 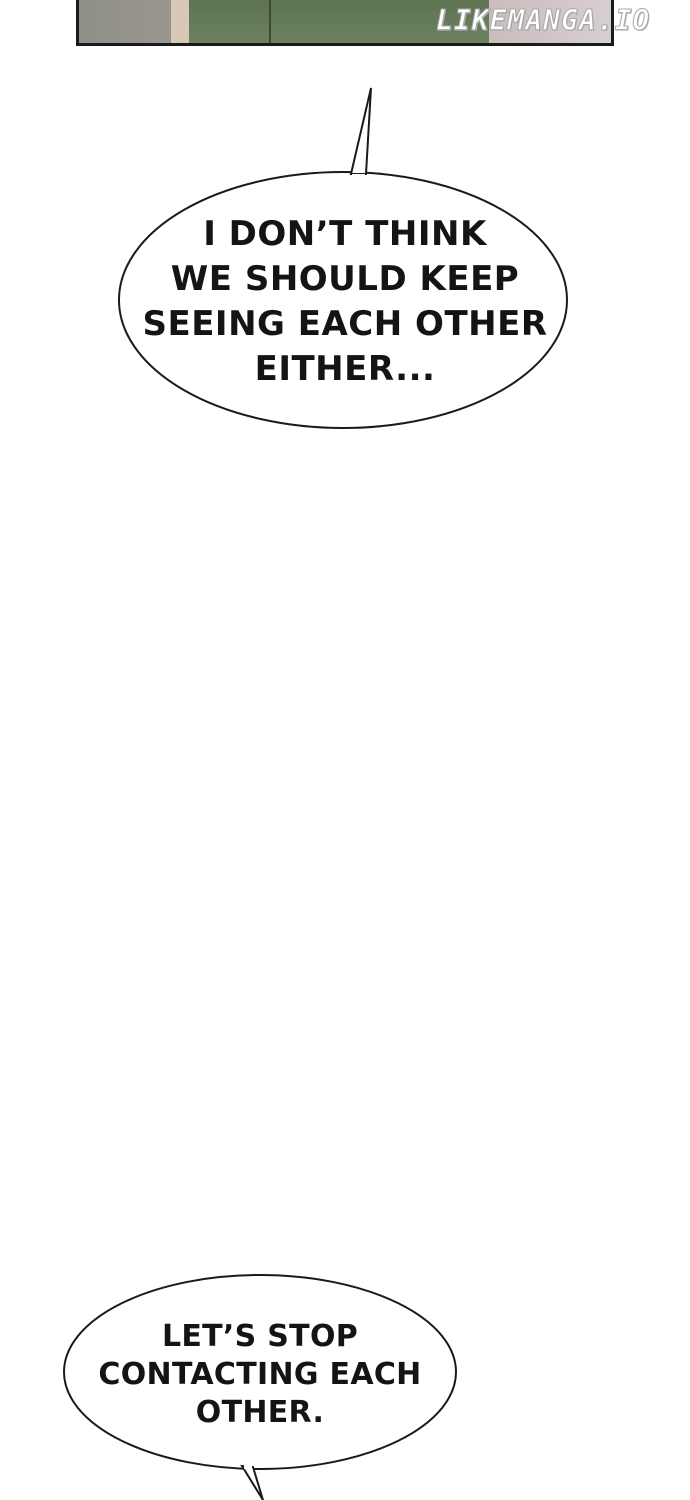 What do you see at coordinates (252, 1482) in the screenshot?
I see `speech-bubble-2-tail` at bounding box center [252, 1482].